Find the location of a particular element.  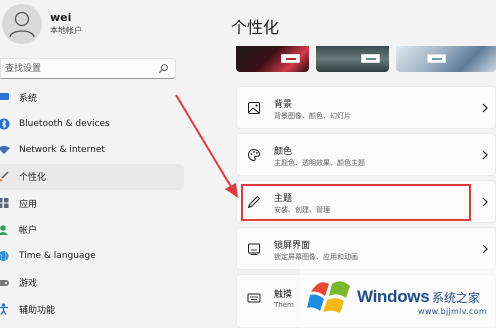

sidebar-item-personalization: 个性化 is located at coordinates (92, 176).